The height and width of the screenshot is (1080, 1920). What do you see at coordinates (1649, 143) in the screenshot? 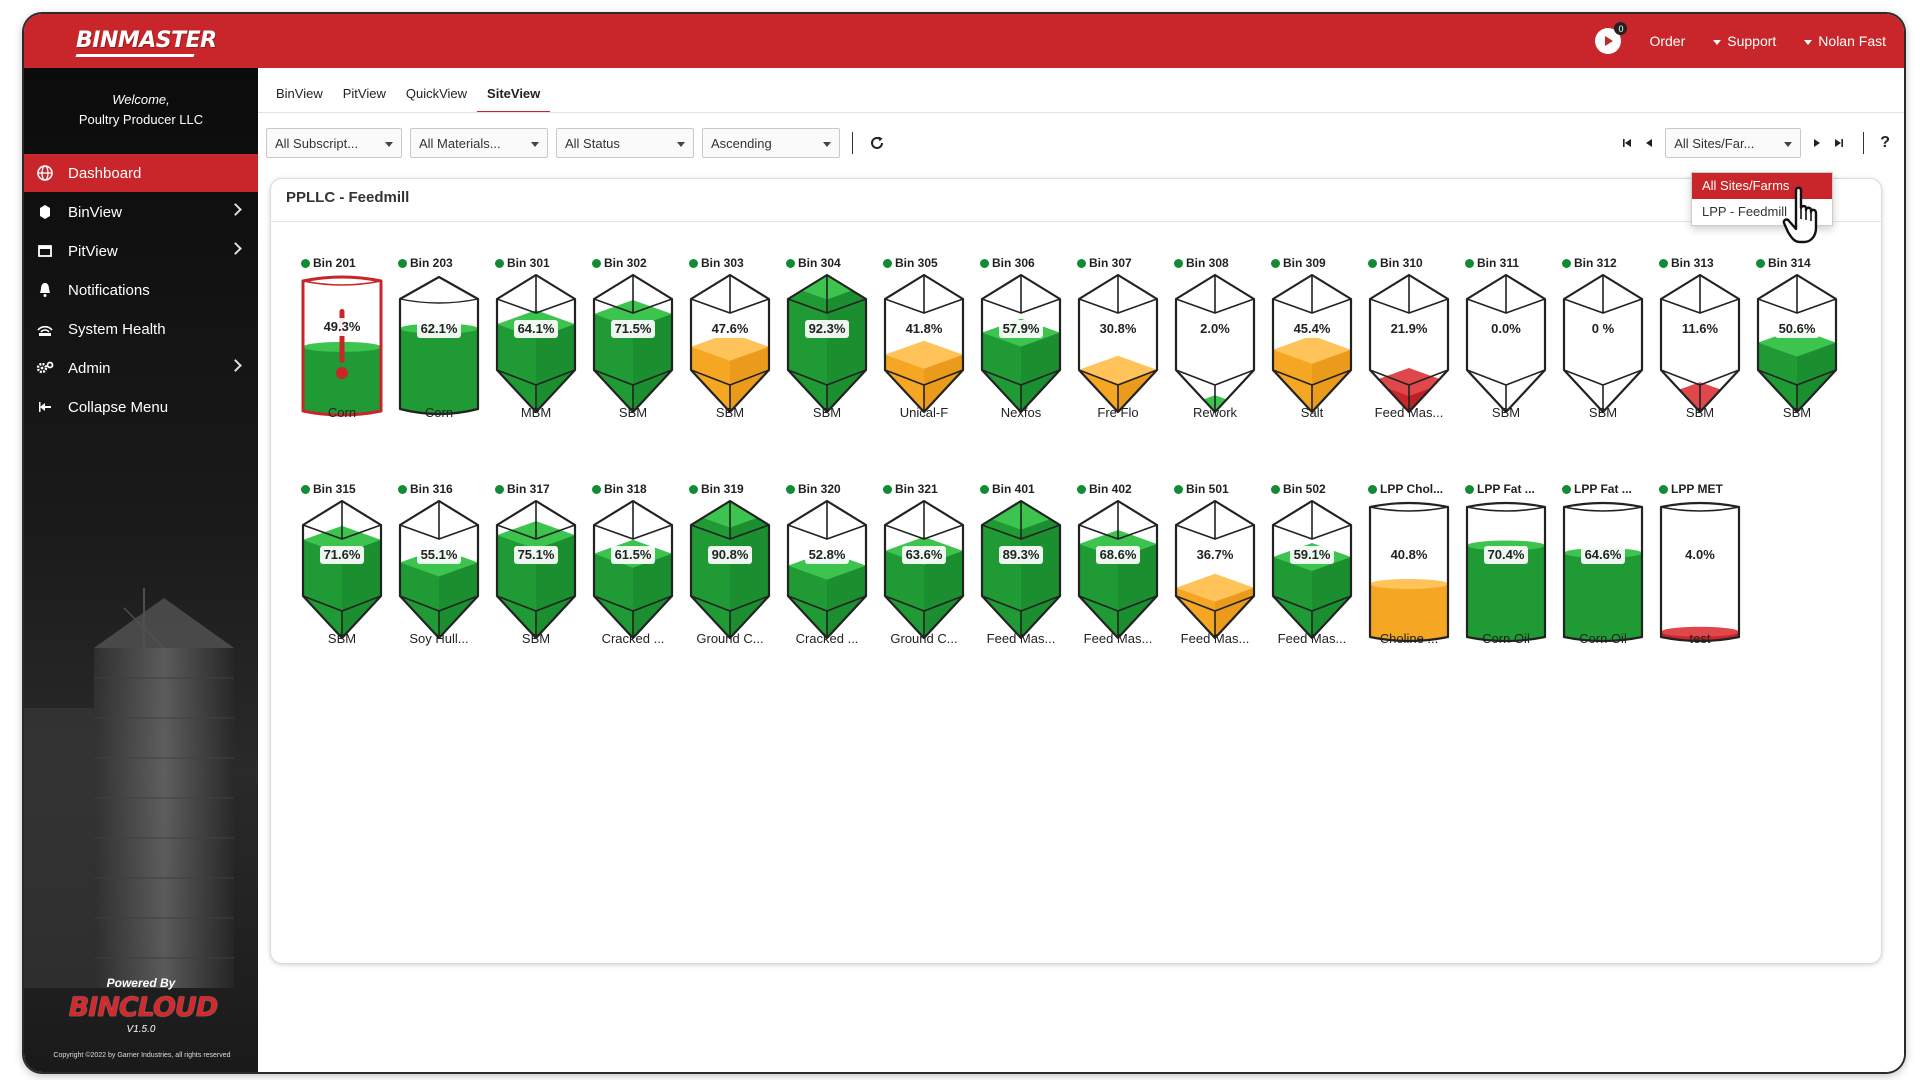
I see `previous-page-icon` at bounding box center [1649, 143].